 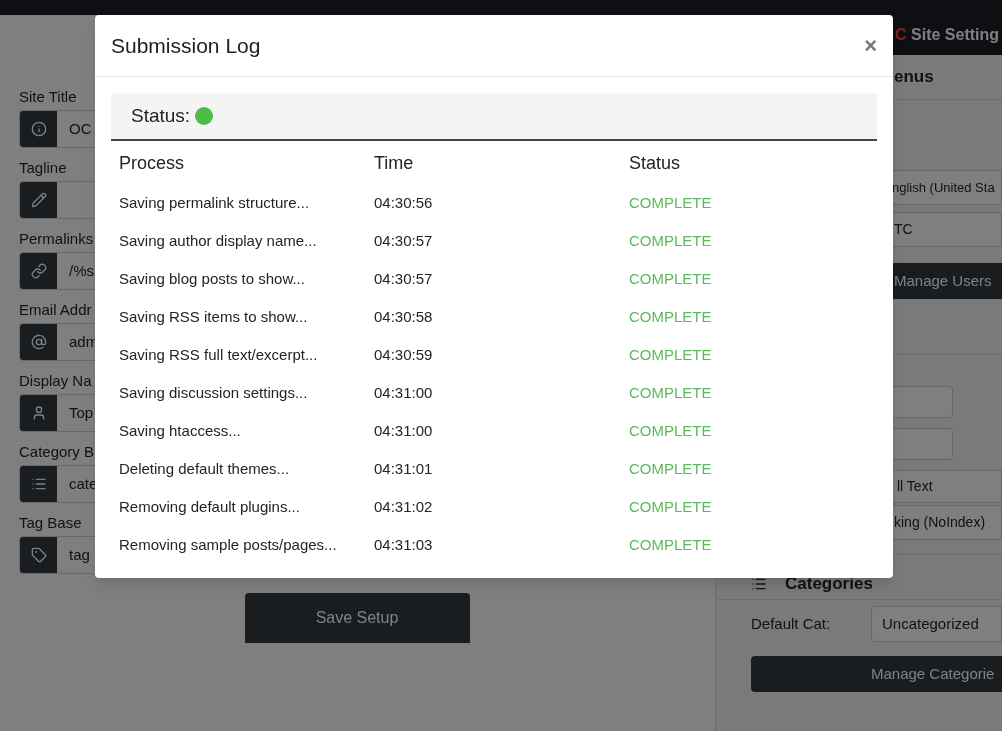 What do you see at coordinates (655, 163) in the screenshot?
I see `column-header: Status` at bounding box center [655, 163].